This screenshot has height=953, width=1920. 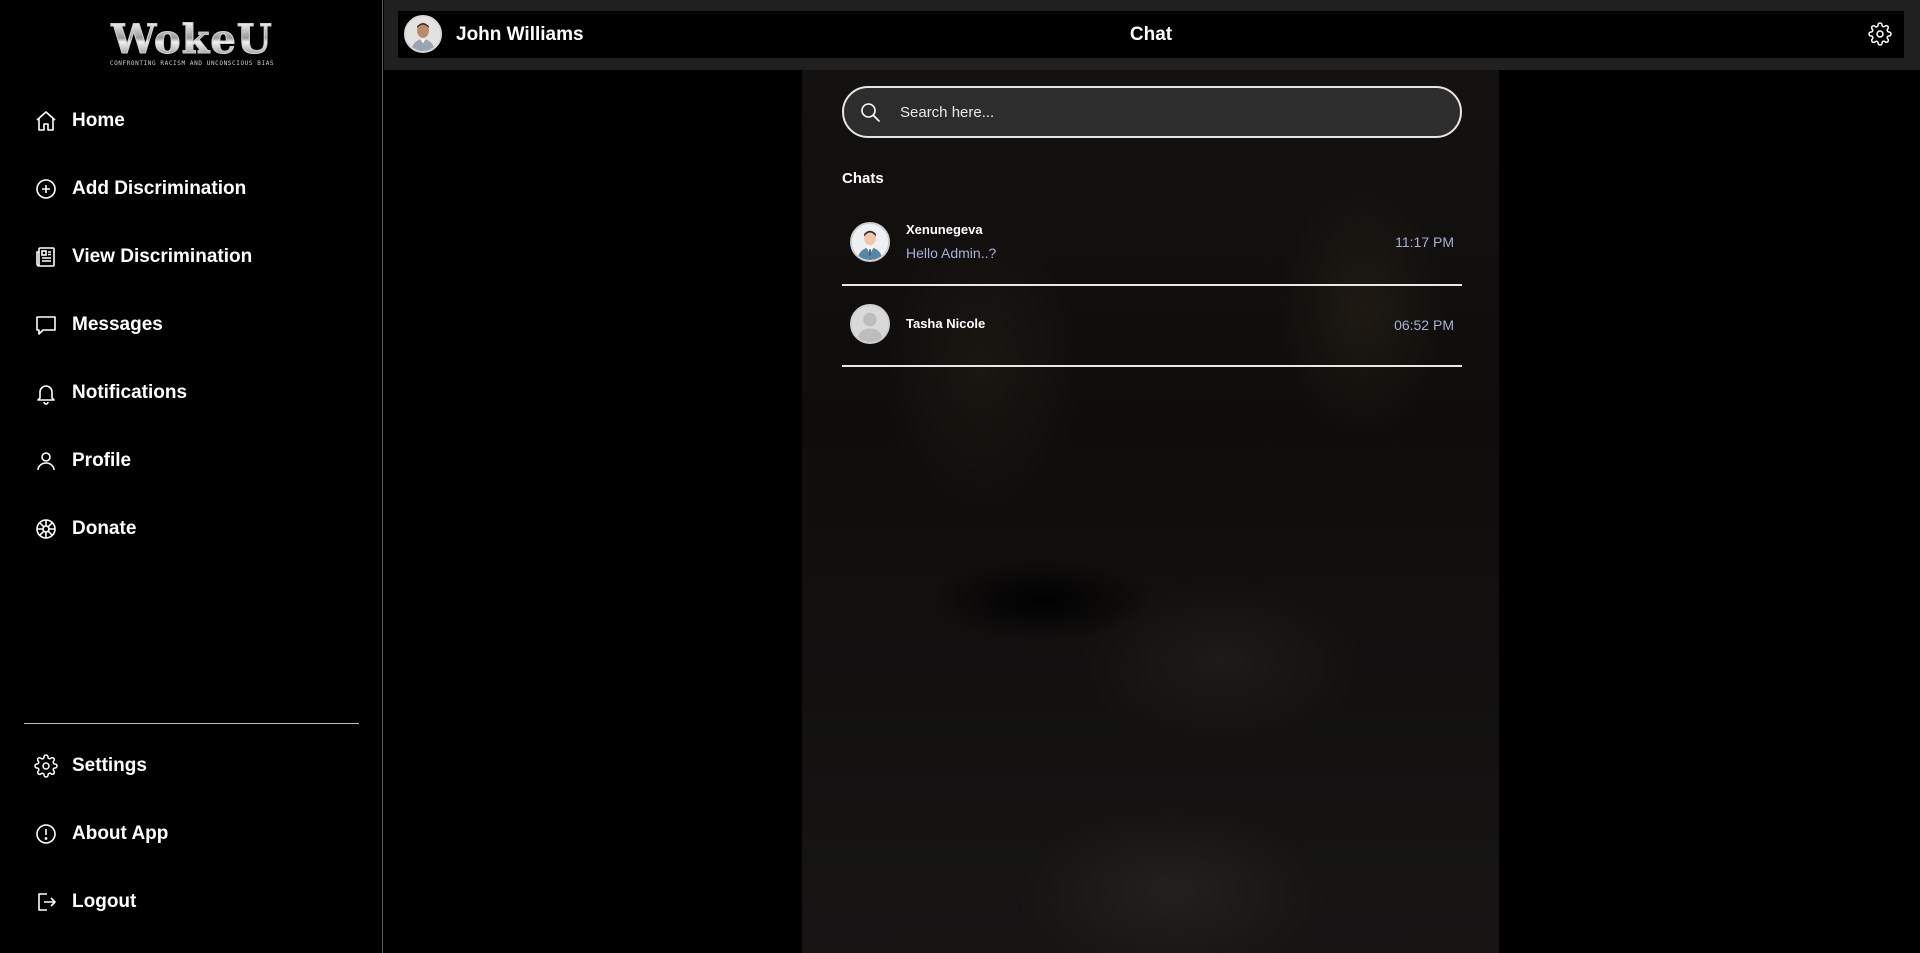 What do you see at coordinates (45, 257) in the screenshot?
I see `newspaper-icon` at bounding box center [45, 257].